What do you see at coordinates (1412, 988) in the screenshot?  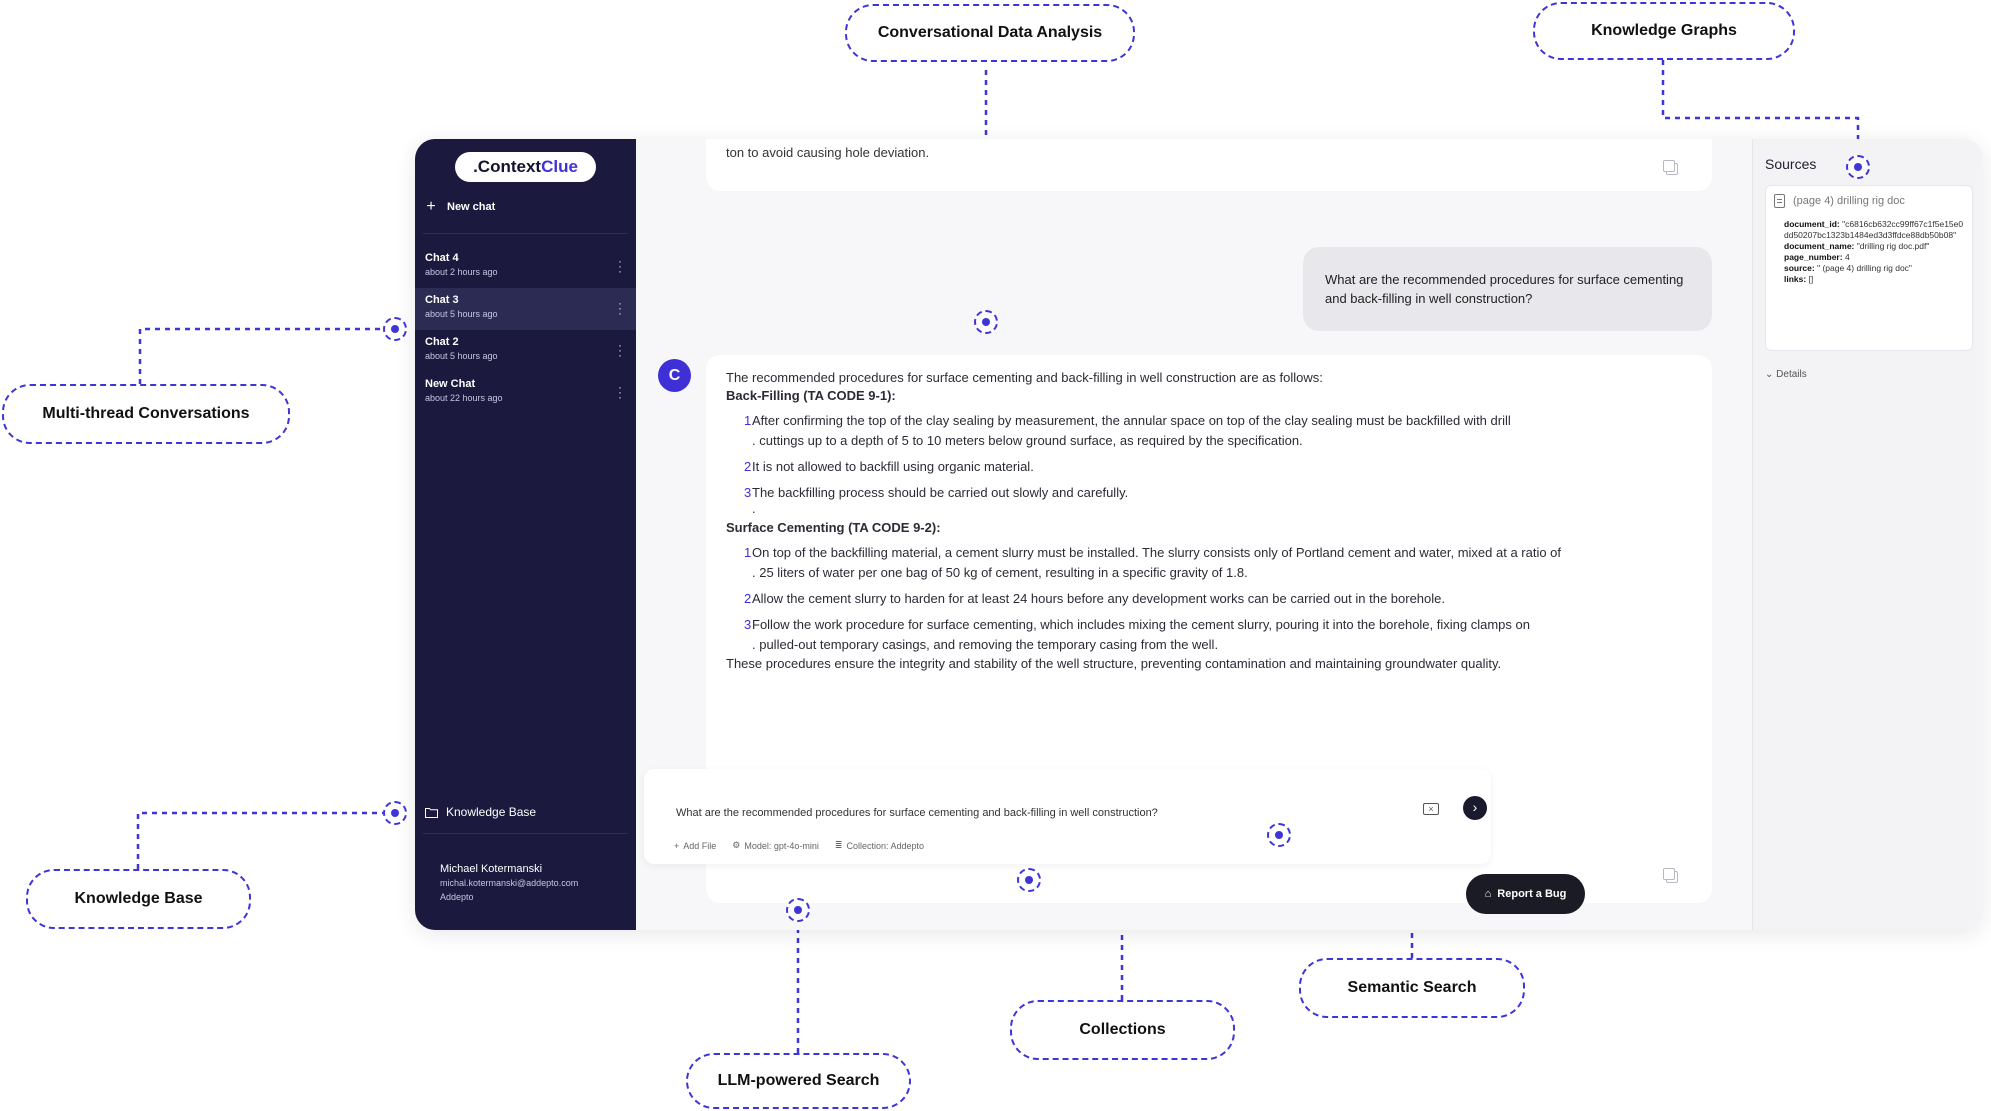 I see `callout-semantic-search: Semantic Search` at bounding box center [1412, 988].